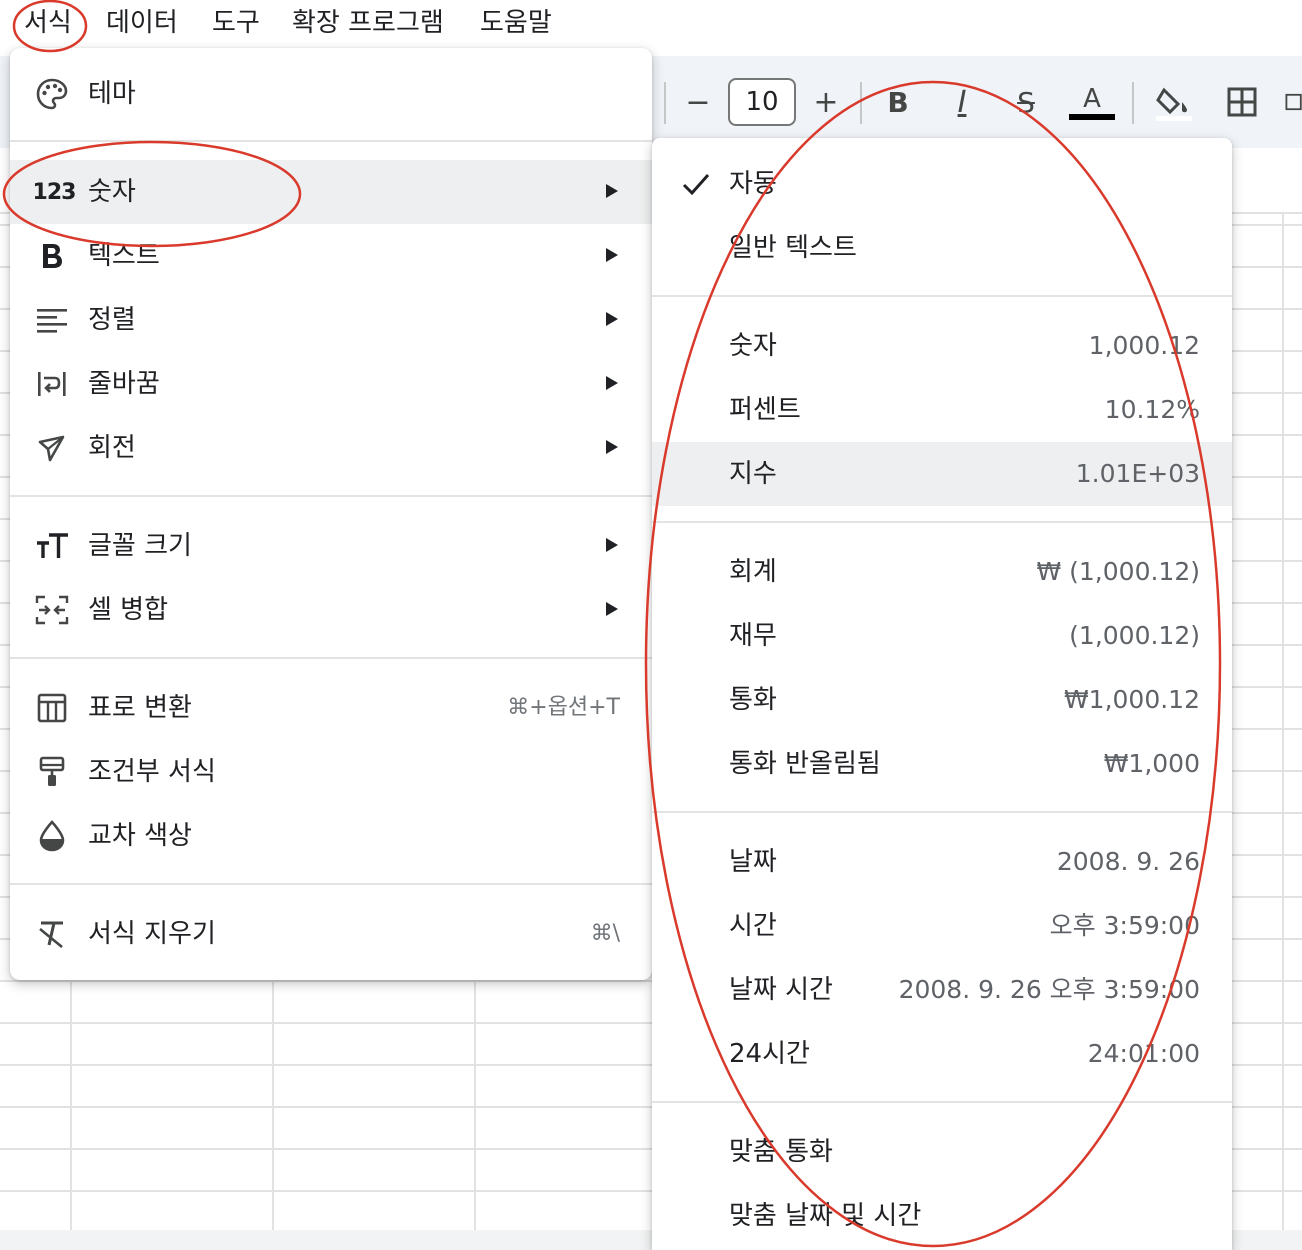 This screenshot has width=1302, height=1250. Describe the element at coordinates (826, 102) in the screenshot. I see `increase-font-size-button: +` at that location.